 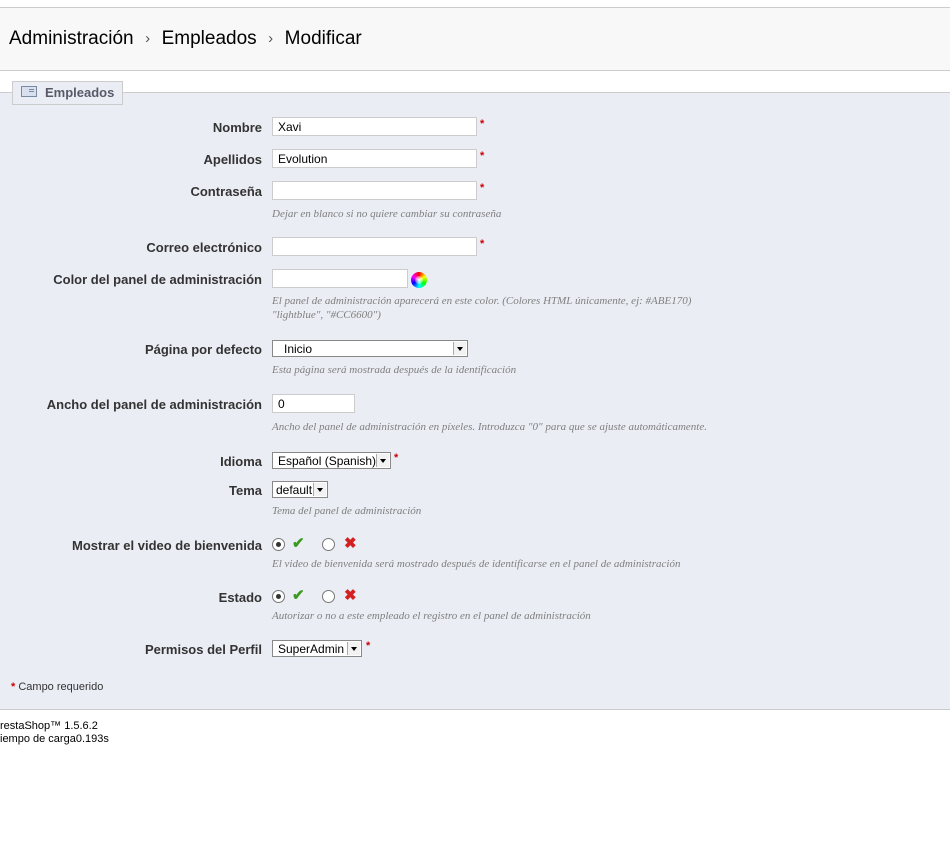 What do you see at coordinates (294, 490) in the screenshot?
I see `tema-select-value: default` at bounding box center [294, 490].